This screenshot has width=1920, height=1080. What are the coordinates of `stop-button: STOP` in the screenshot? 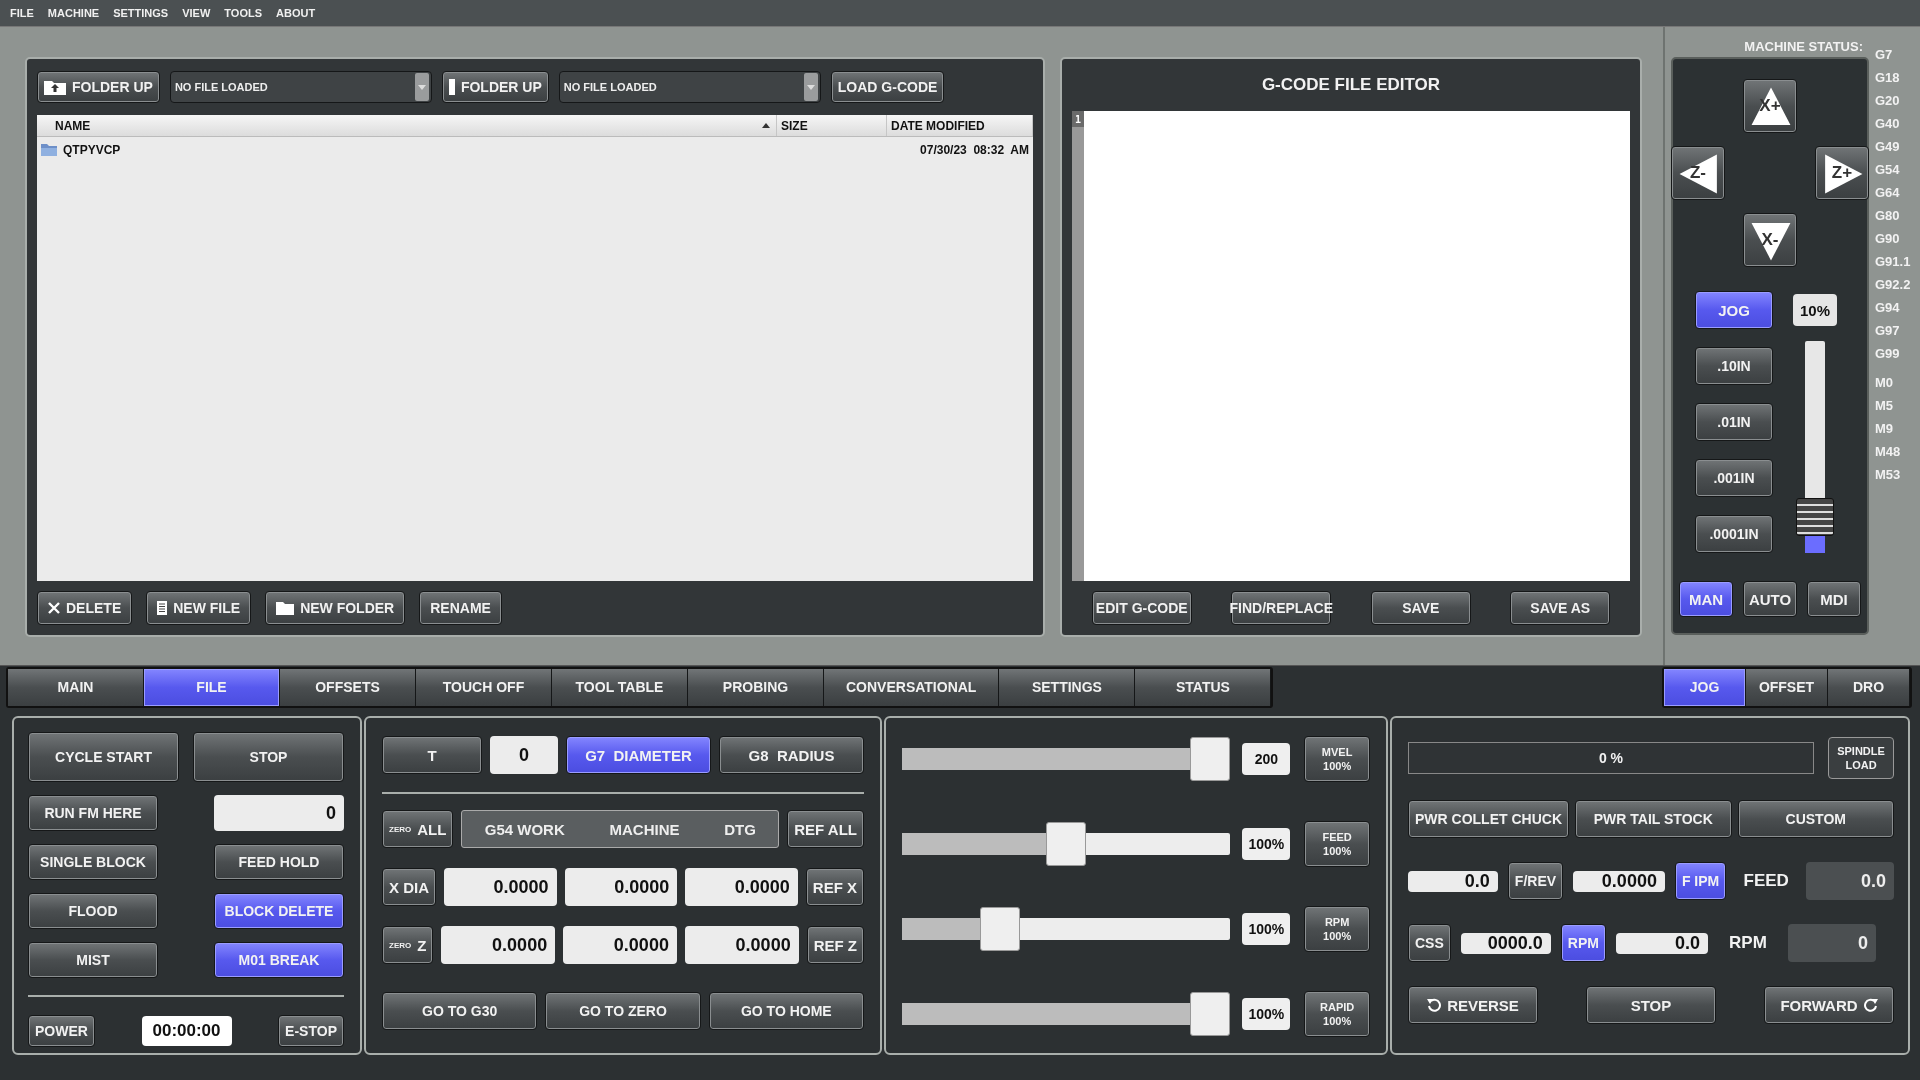 It's located at (268, 757).